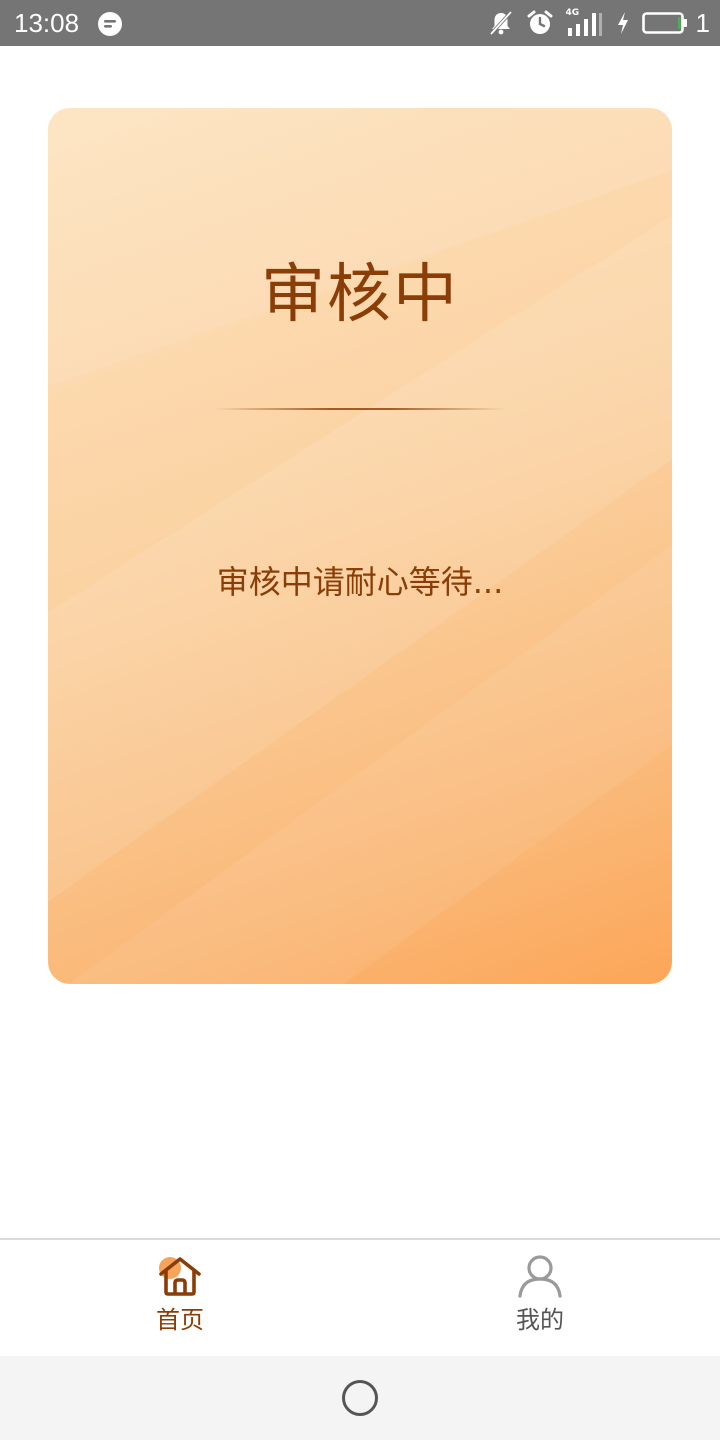 The width and height of the screenshot is (720, 1440). I want to click on system-nav-bar, so click(360, 1398).